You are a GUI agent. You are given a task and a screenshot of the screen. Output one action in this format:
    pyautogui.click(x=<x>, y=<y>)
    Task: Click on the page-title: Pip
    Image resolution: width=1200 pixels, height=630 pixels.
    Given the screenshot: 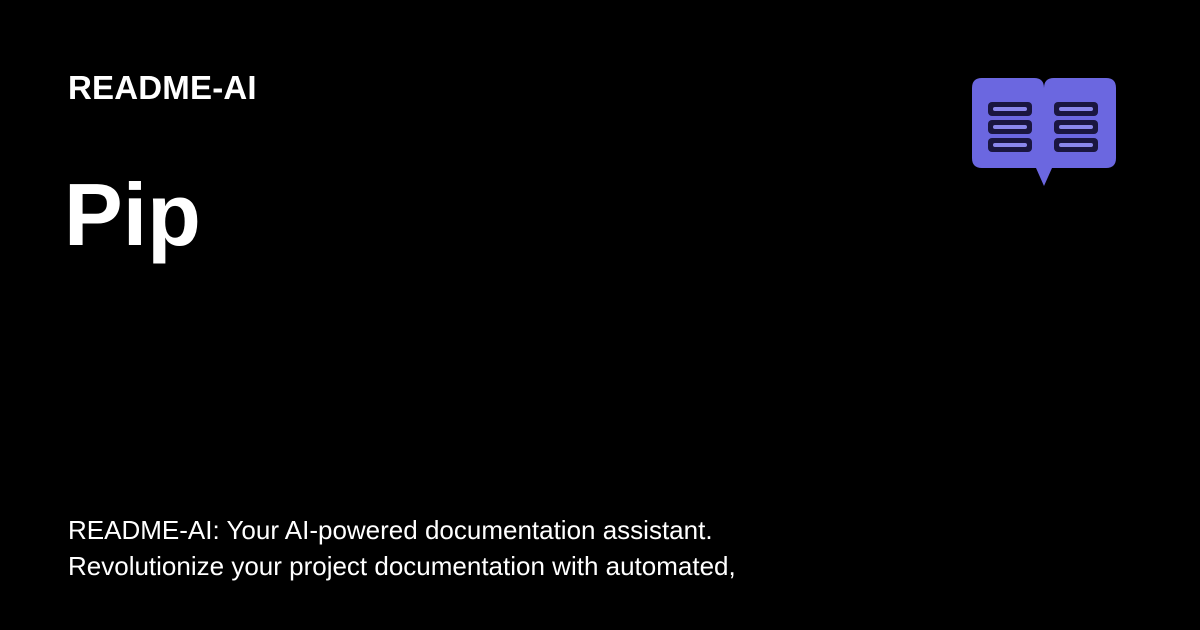 What is the action you would take?
    pyautogui.click(x=132, y=214)
    